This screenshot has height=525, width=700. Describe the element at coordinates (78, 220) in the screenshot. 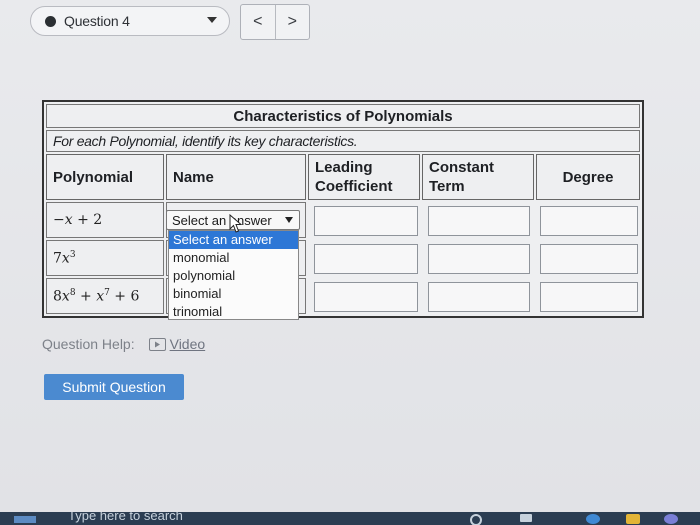

I see `polynomial-expression: −x + 2` at that location.